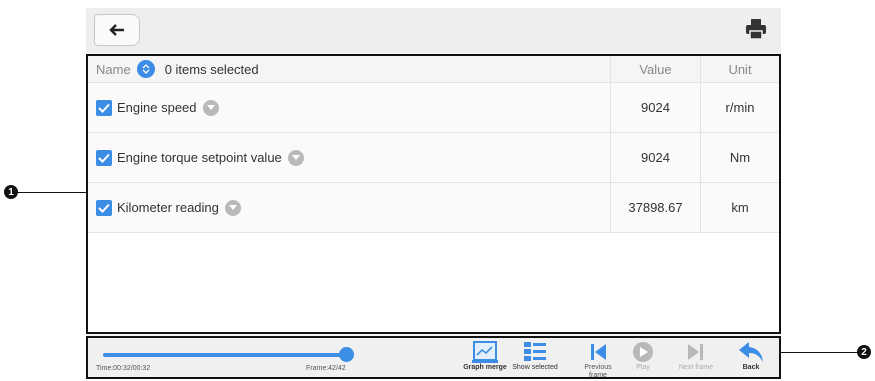 The height and width of the screenshot is (381, 875). I want to click on sort-toggle-icon, so click(145, 69).